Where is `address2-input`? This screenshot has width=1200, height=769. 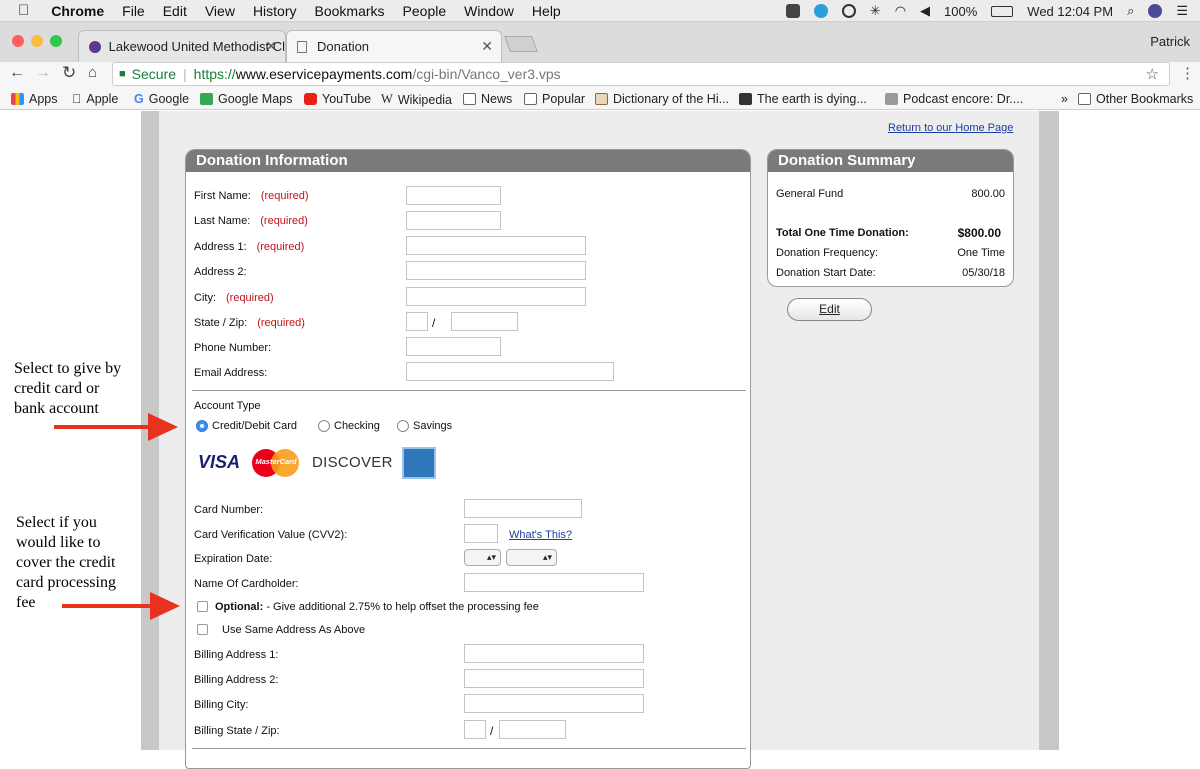
address2-input is located at coordinates (496, 270).